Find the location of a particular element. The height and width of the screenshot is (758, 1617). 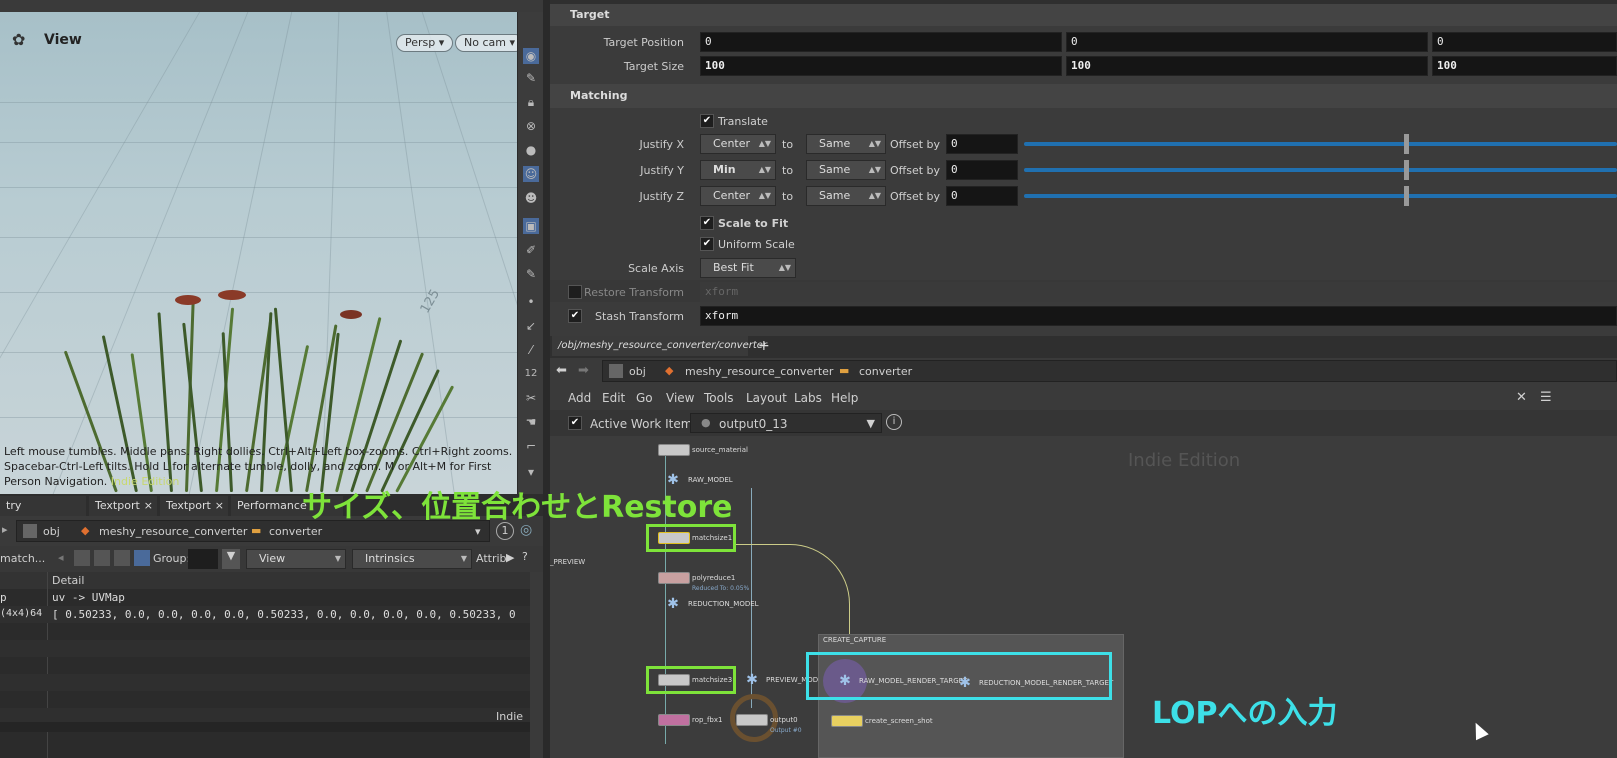

offset-y-field: 0 is located at coordinates (982, 170).